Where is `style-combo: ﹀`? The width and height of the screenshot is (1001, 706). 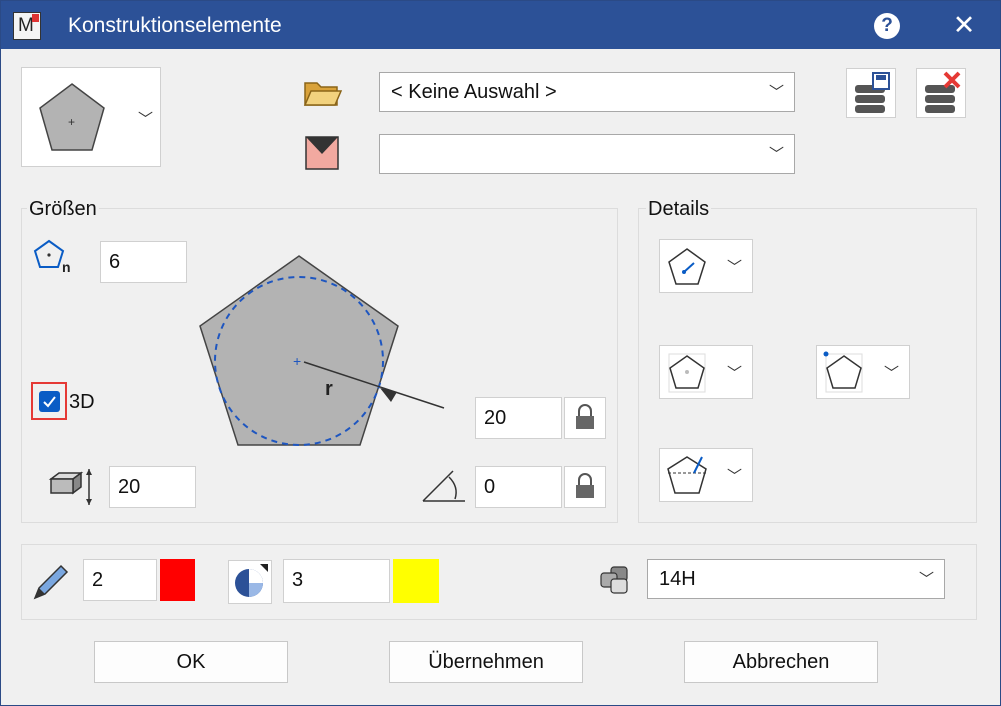
style-combo: ﹀ is located at coordinates (587, 154).